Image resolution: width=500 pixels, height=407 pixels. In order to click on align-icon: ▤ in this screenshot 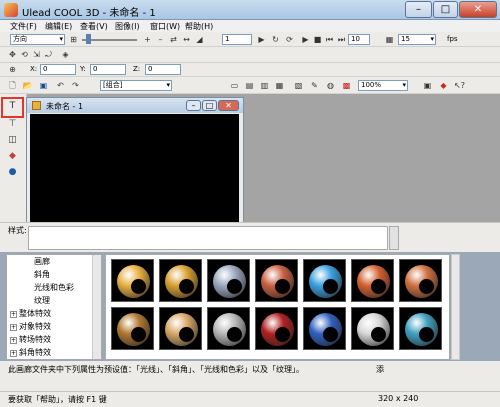, I will do `click(249, 85)`.